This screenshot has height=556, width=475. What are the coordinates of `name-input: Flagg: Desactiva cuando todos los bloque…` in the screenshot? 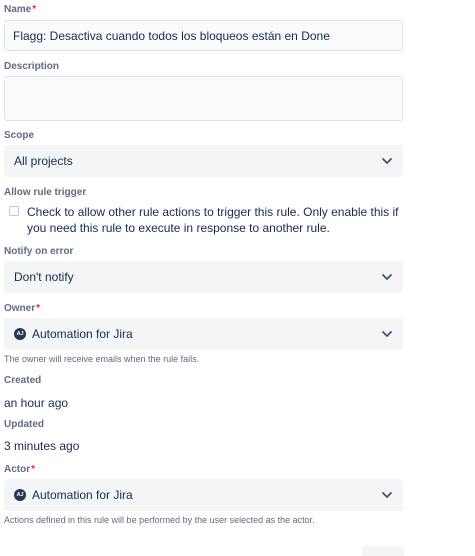 It's located at (203, 35).